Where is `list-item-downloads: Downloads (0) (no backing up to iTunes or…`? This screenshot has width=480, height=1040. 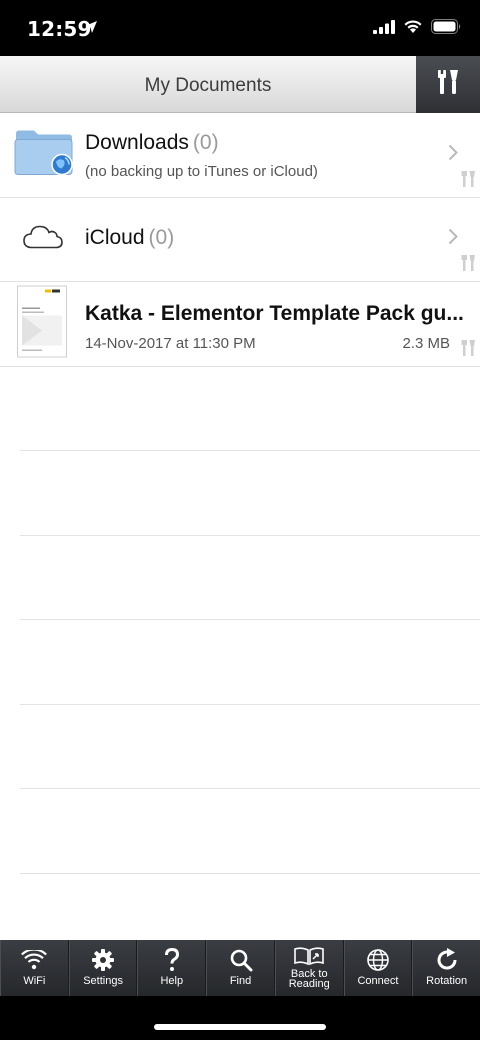
list-item-downloads: Downloads (0) (no backing up to iTunes or… is located at coordinates (240, 155).